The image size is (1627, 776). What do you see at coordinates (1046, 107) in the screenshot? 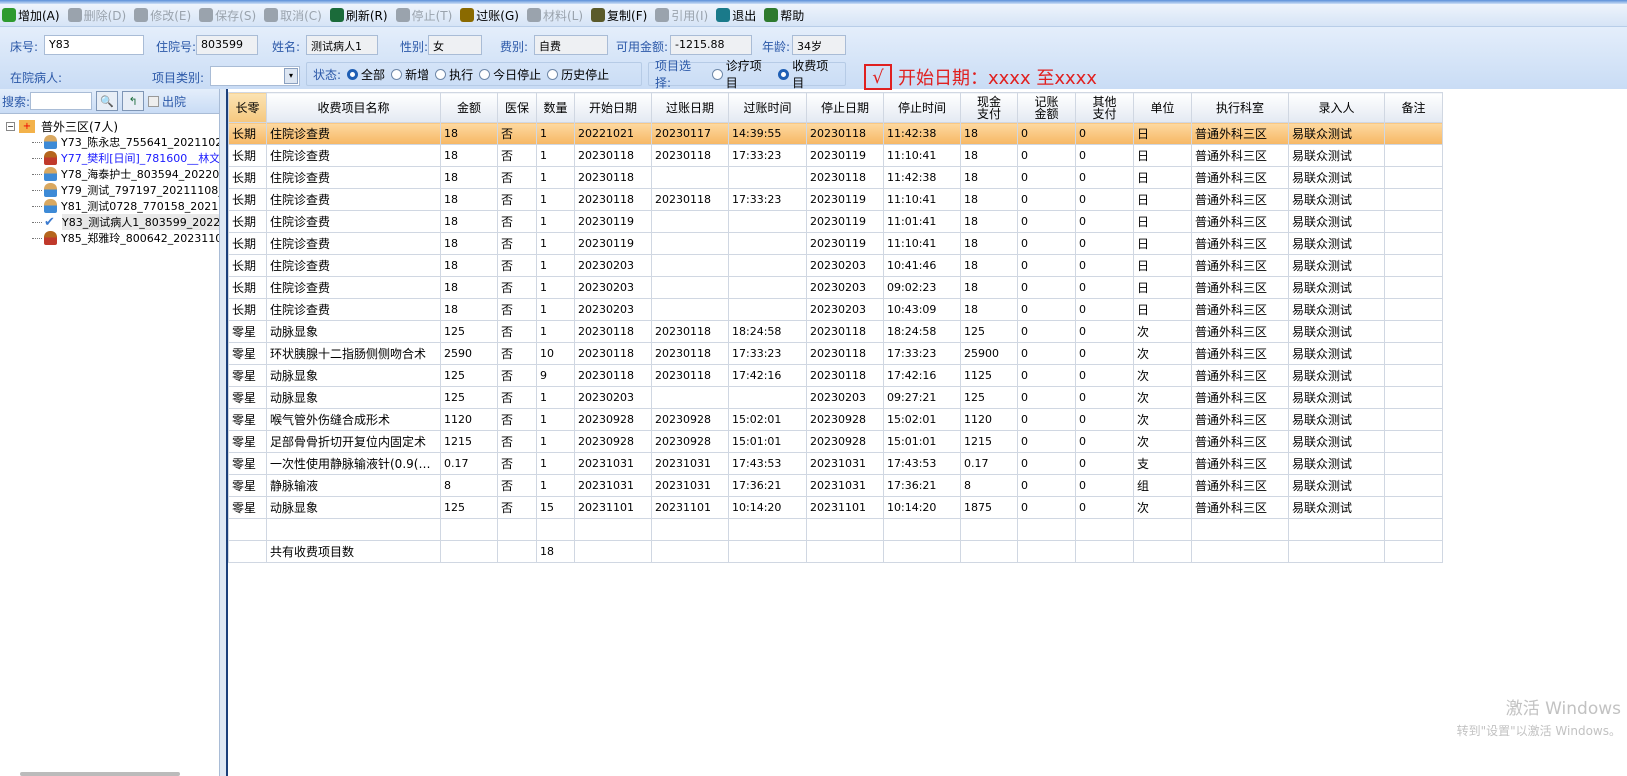
I see `column-header: 记账 金额` at bounding box center [1046, 107].